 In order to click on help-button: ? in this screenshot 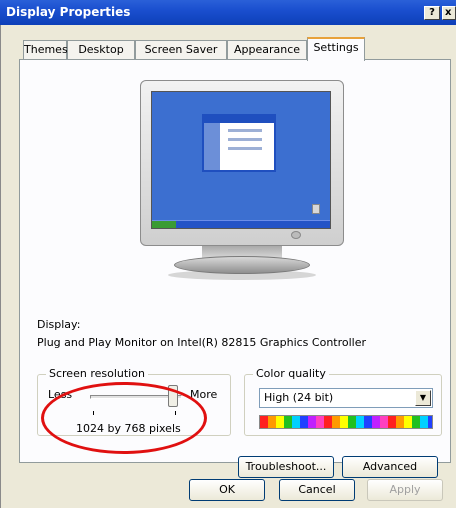, I will do `click(432, 13)`.